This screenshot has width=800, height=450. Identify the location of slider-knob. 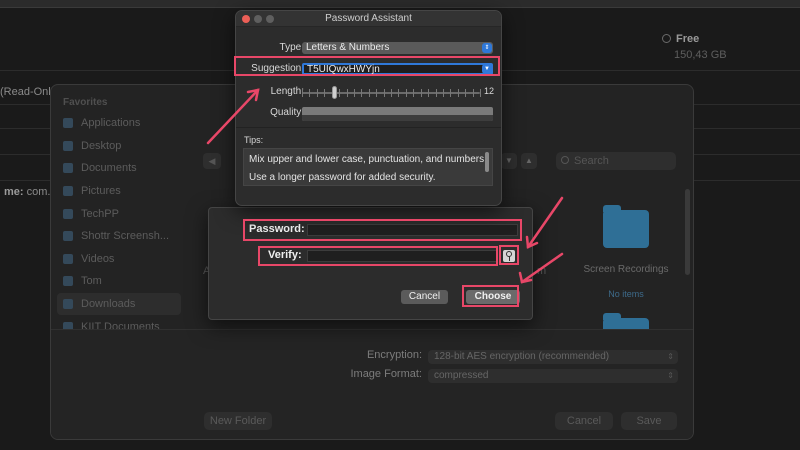
(335, 92).